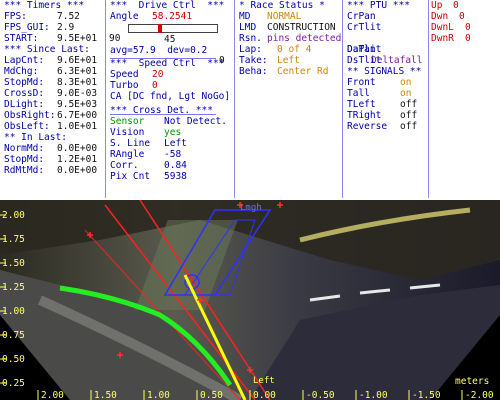 The height and width of the screenshot is (400, 500). Describe the element at coordinates (304, 38) in the screenshot. I see `rsn-value: pins detected` at that location.